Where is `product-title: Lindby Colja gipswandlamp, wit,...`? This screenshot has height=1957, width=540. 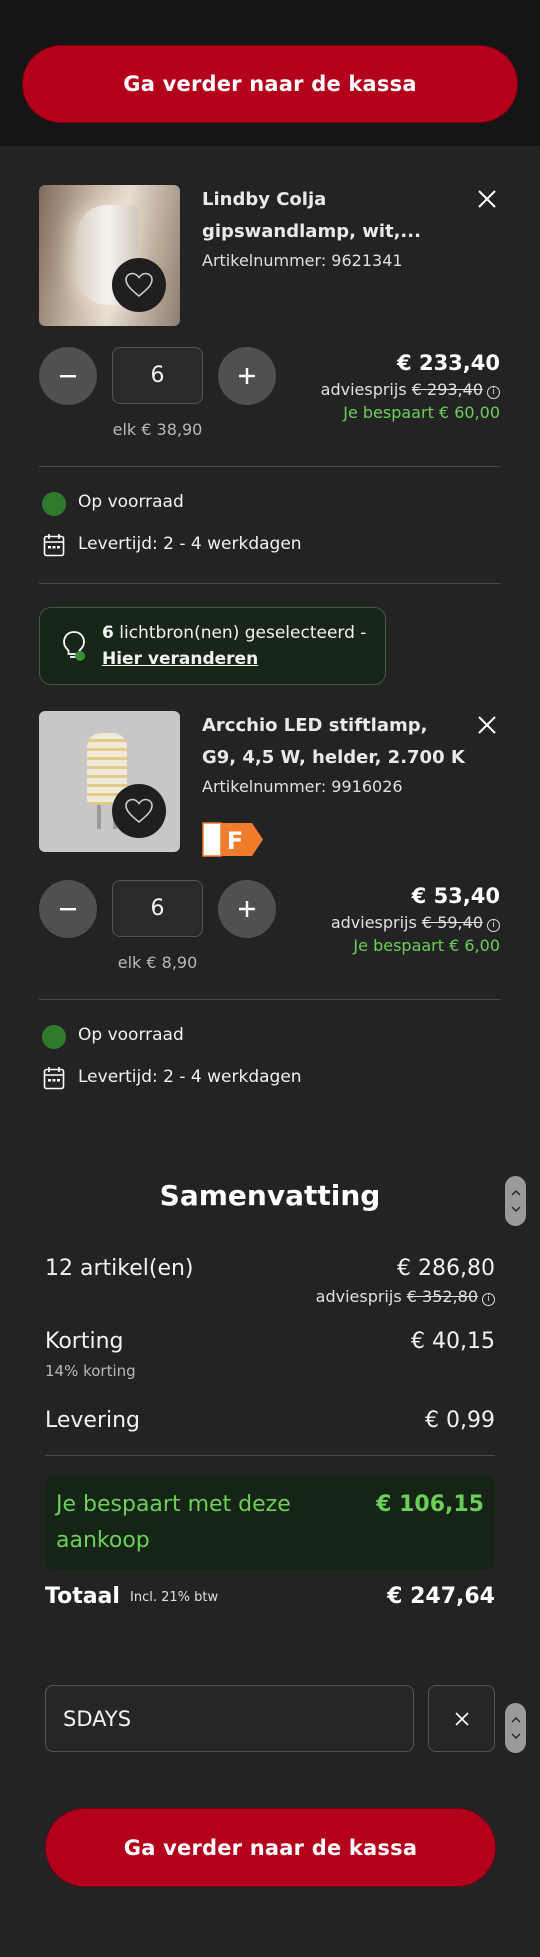
product-title: Lindby Colja gipswandlamp, wit,... is located at coordinates (337, 216).